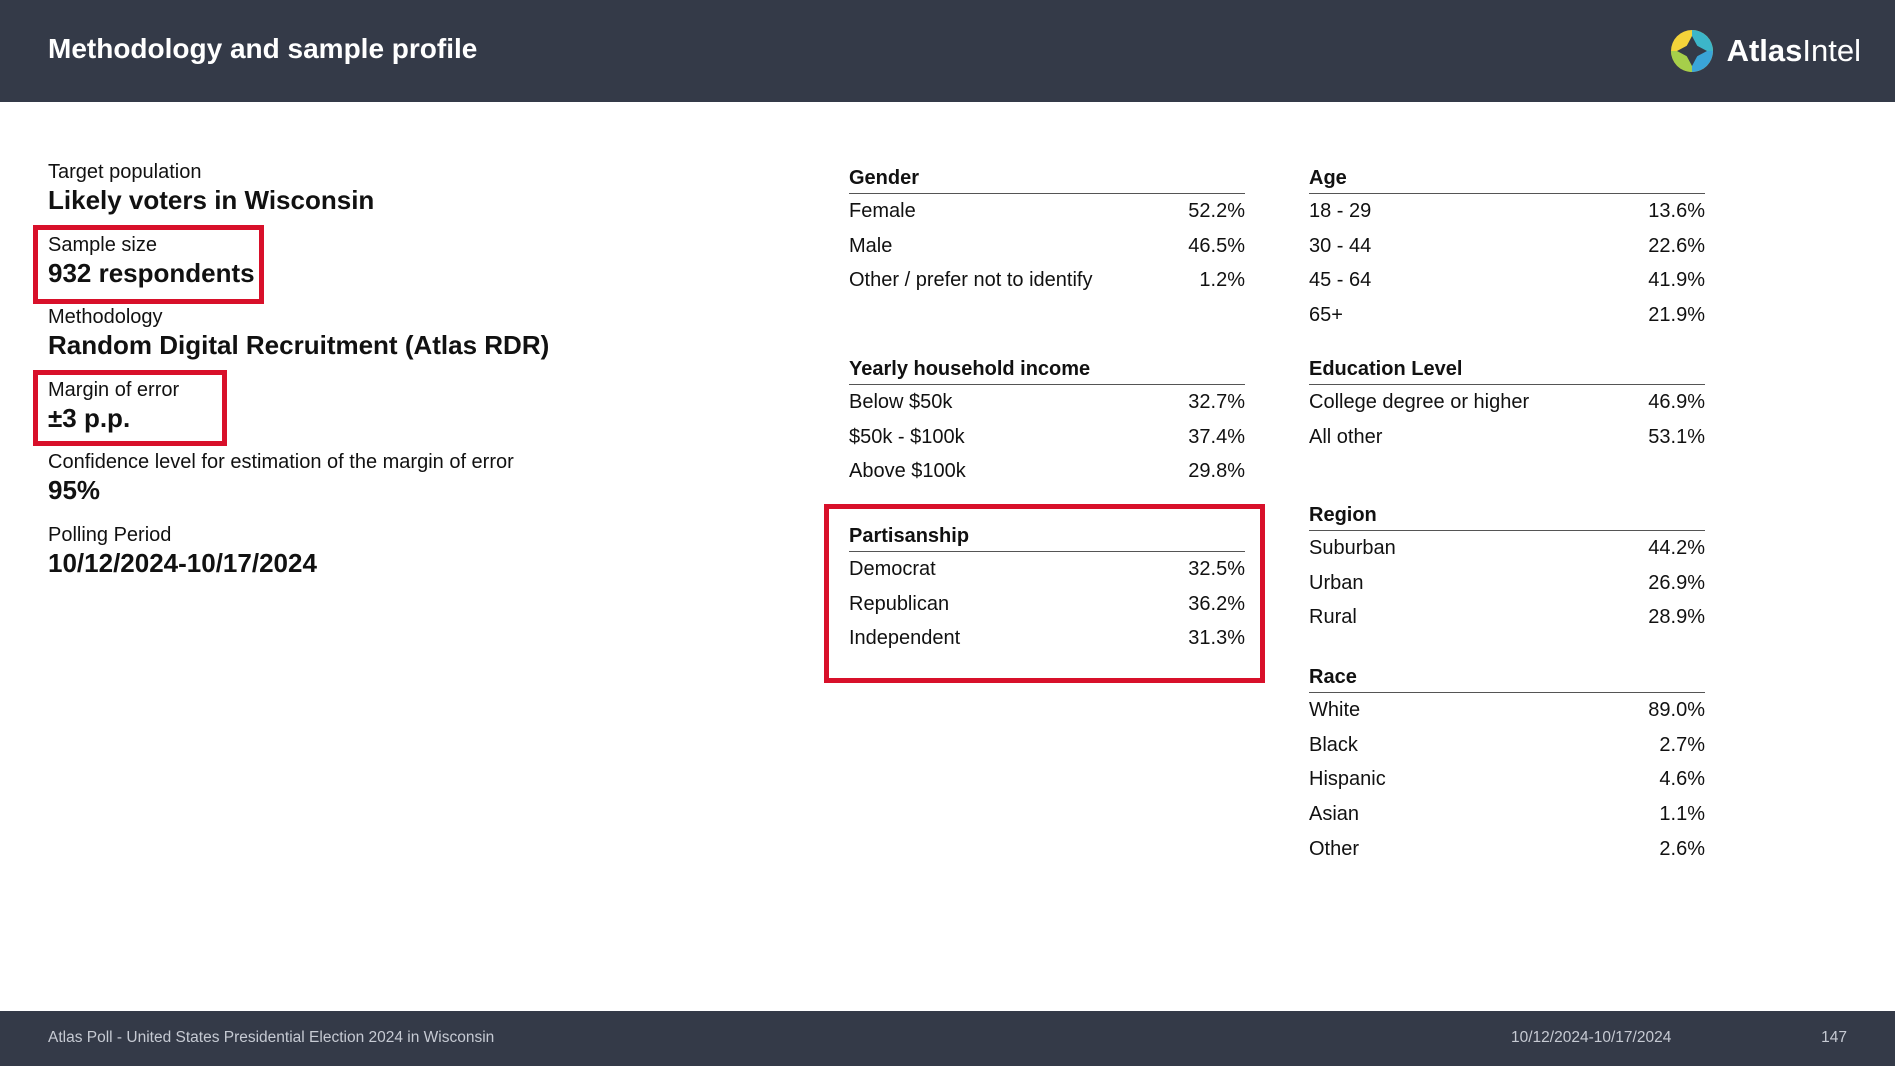 Image resolution: width=1895 pixels, height=1066 pixels. Describe the element at coordinates (1352, 548) in the screenshot. I see `row-label: Suburban` at that location.